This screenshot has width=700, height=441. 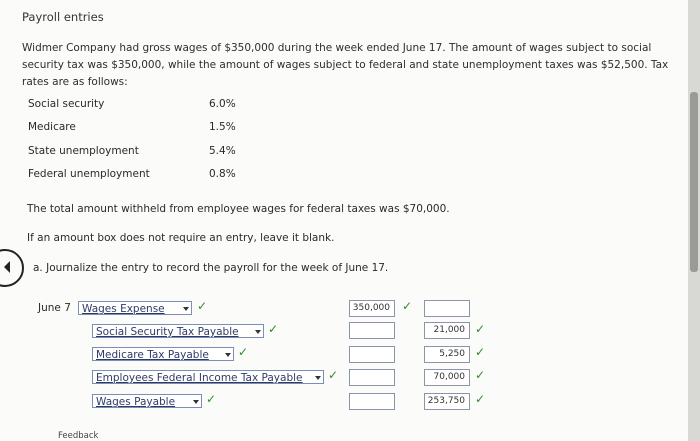 What do you see at coordinates (222, 127) in the screenshot?
I see `rate-value: 1.5%` at bounding box center [222, 127].